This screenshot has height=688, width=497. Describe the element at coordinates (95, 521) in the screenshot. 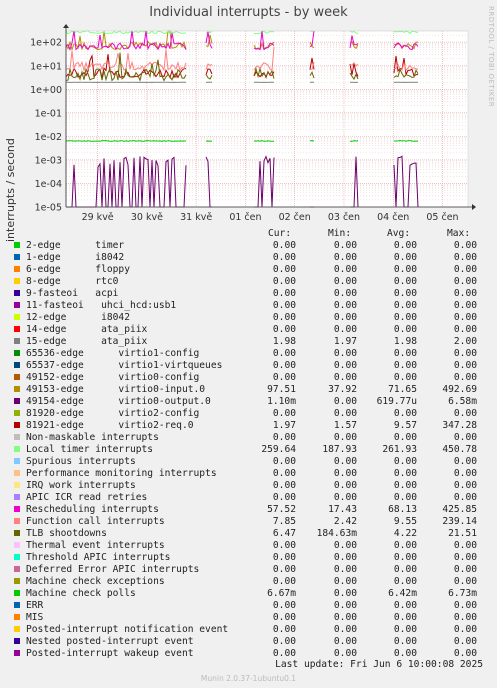

I see `legend-label: Function call interrupts` at that location.